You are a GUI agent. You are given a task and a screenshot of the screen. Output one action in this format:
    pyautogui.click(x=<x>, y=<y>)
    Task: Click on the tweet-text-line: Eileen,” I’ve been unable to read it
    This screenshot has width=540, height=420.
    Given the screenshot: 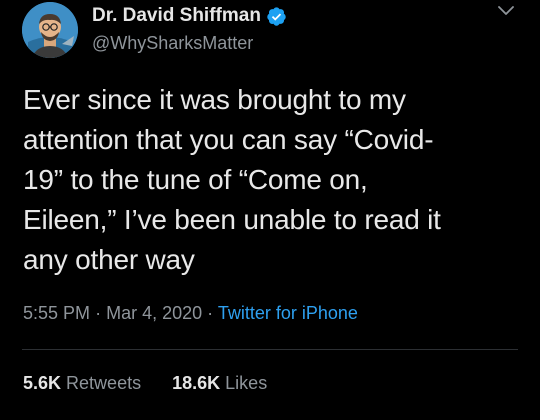 What is the action you would take?
    pyautogui.click(x=232, y=219)
    